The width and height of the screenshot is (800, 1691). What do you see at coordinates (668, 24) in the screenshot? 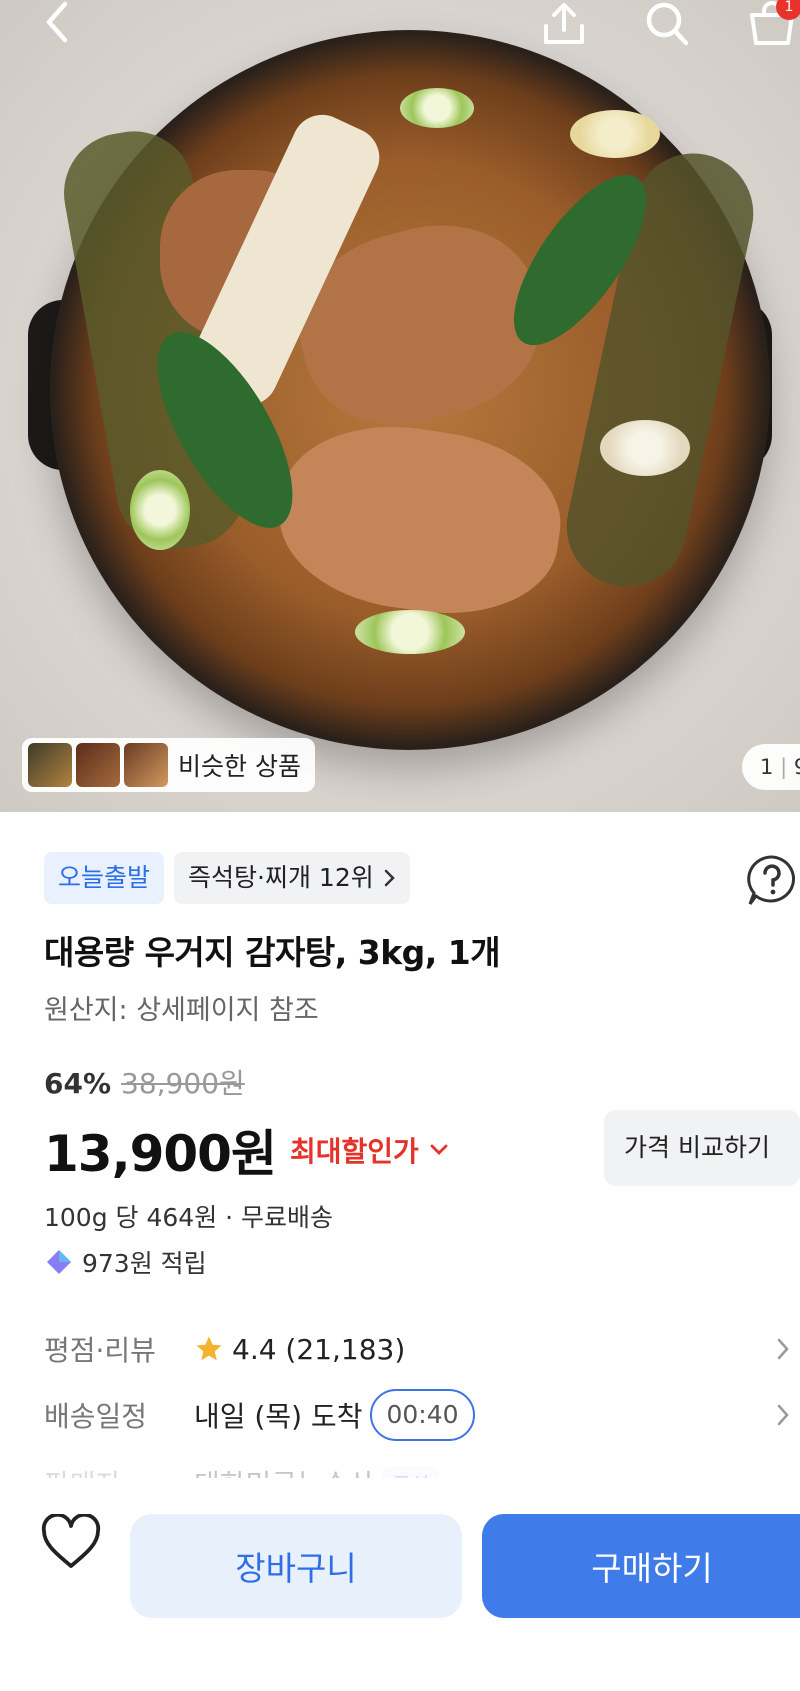
I see `search-icon` at bounding box center [668, 24].